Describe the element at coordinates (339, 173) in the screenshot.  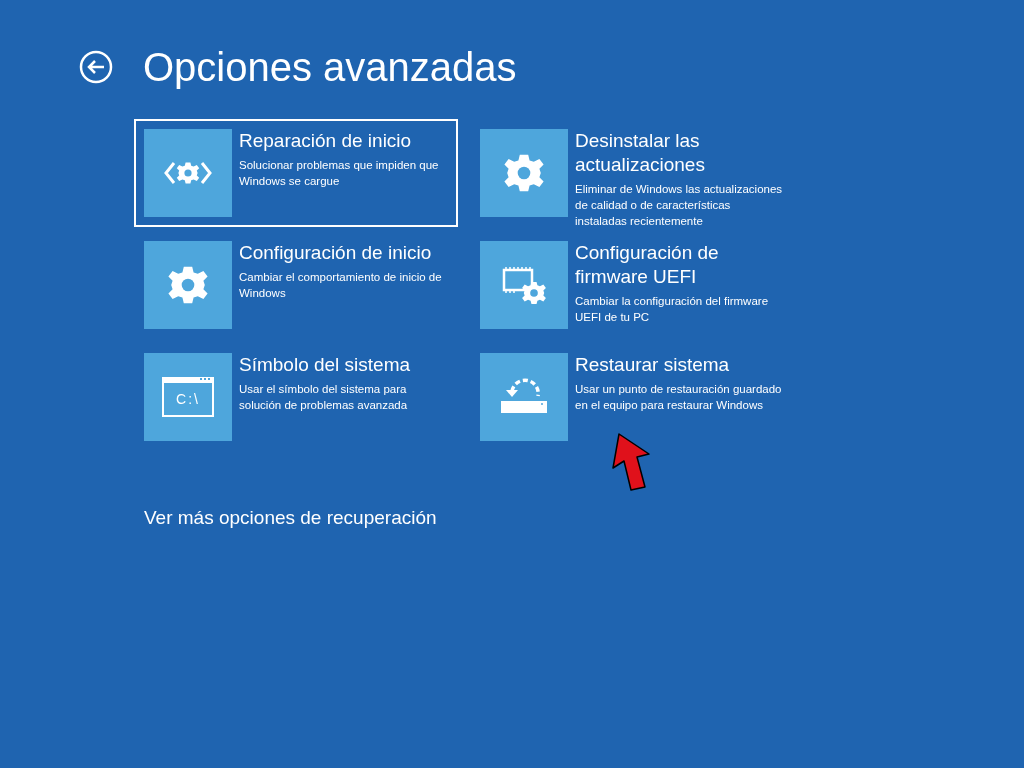
I see `option-description: Solucionar problemas que impiden que Windows se cargue` at that location.